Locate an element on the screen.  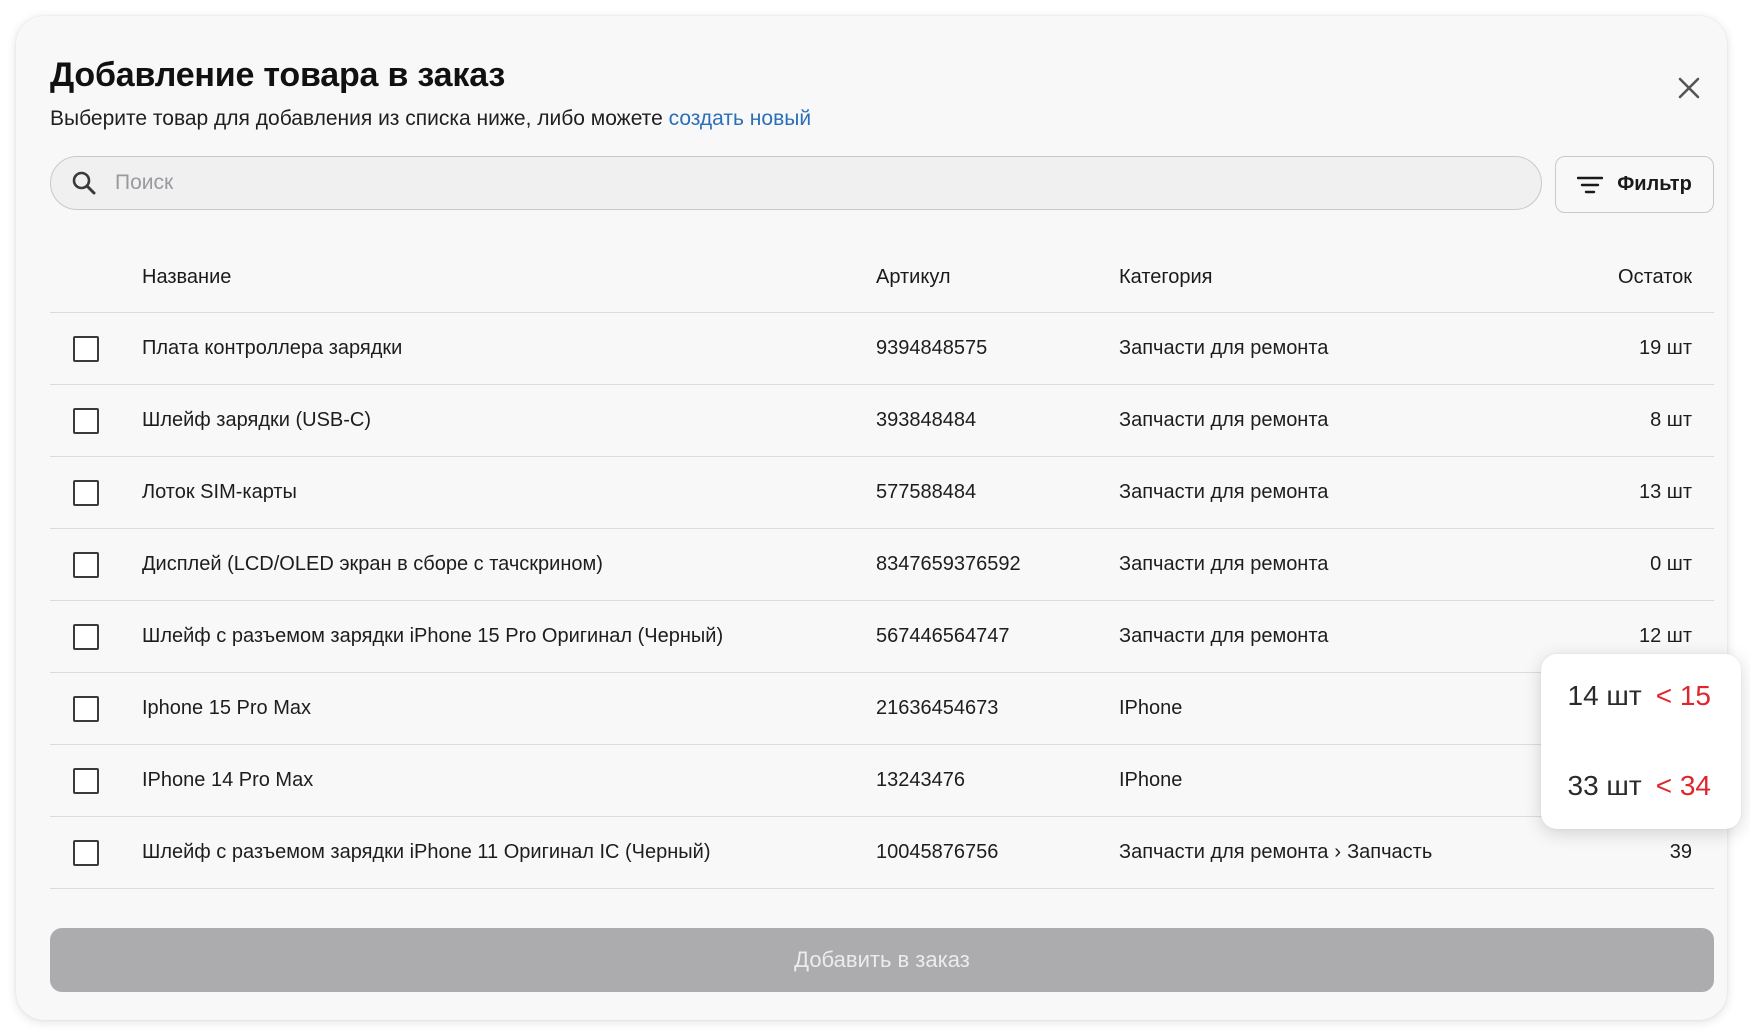
search-field is located at coordinates (796, 183).